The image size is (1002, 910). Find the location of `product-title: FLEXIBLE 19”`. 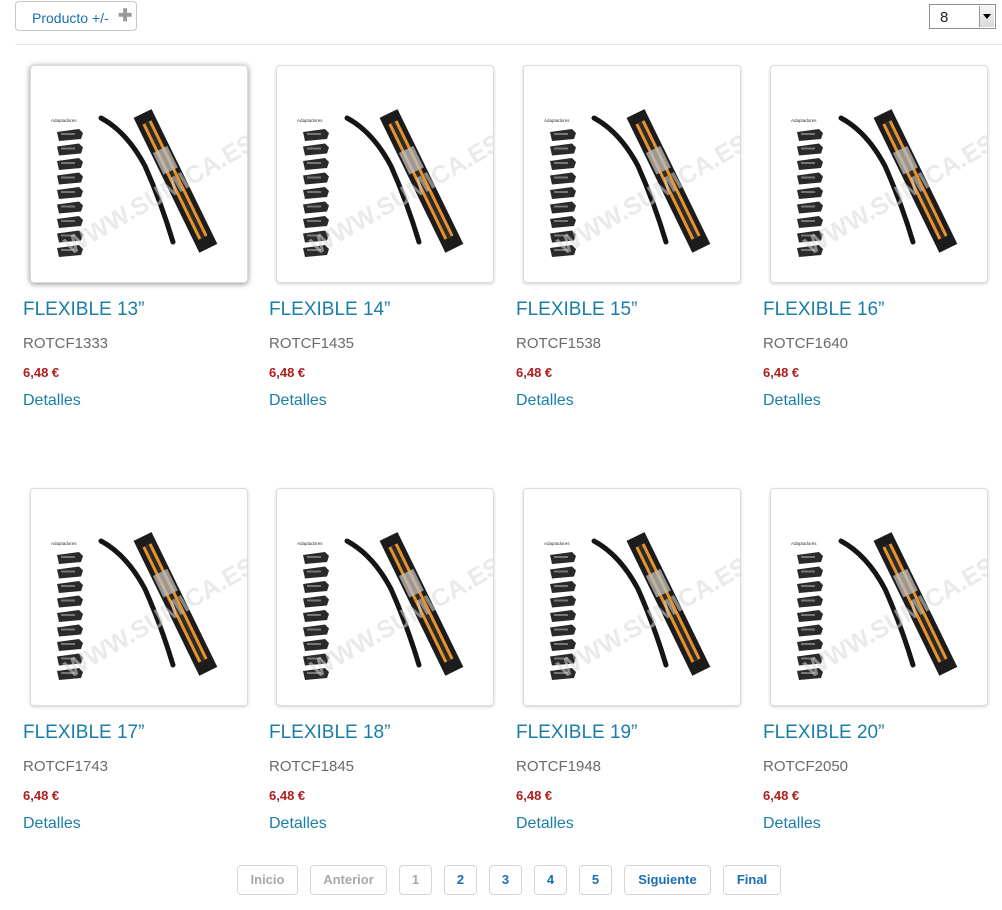

product-title: FLEXIBLE 19” is located at coordinates (576, 733).